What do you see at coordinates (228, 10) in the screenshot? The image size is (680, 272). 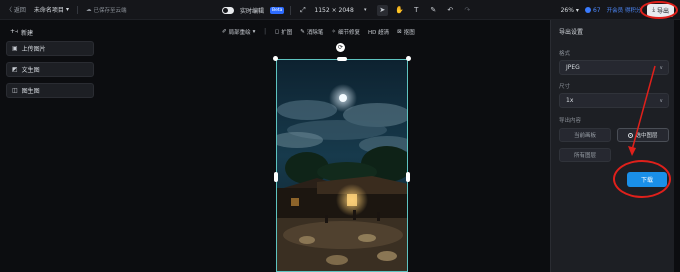 I see `realtime-toggle` at bounding box center [228, 10].